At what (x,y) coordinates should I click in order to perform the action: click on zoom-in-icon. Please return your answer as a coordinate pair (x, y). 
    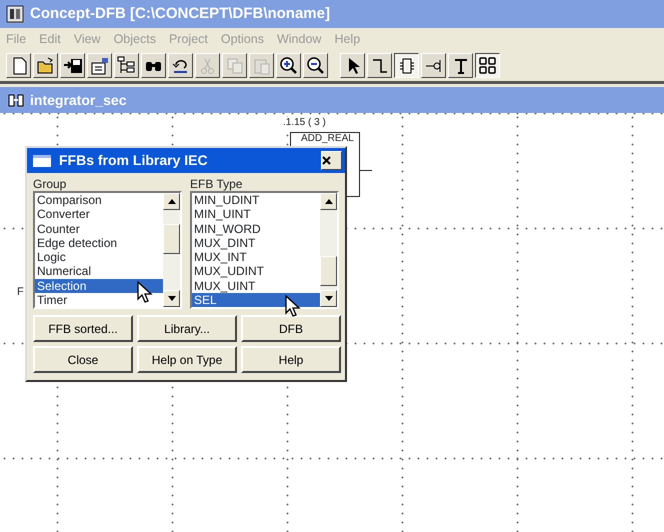
    Looking at the image, I should click on (288, 65).